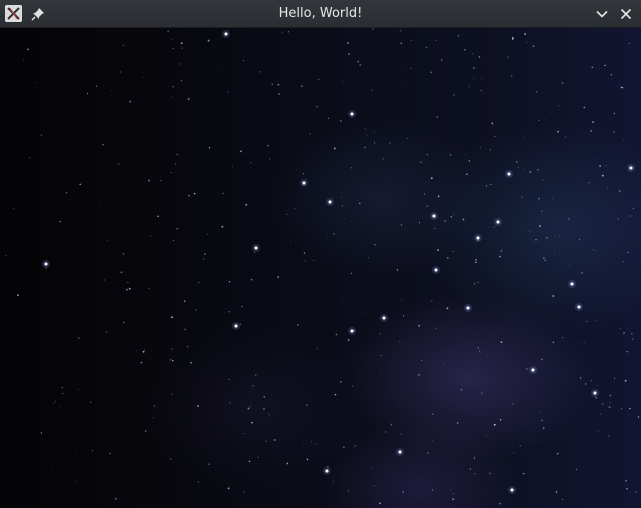 Image resolution: width=641 pixels, height=508 pixels. I want to click on window-title: Hello, World!, so click(320, 13).